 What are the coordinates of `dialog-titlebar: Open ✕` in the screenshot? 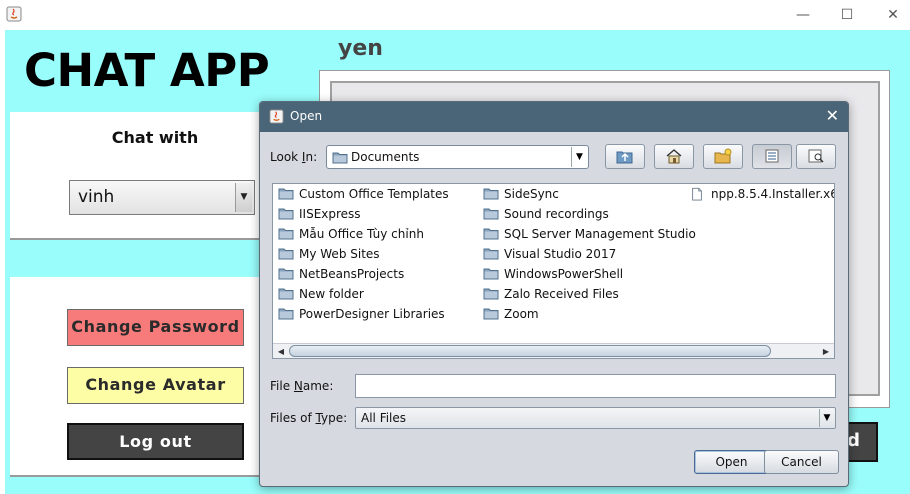 It's located at (554, 117).